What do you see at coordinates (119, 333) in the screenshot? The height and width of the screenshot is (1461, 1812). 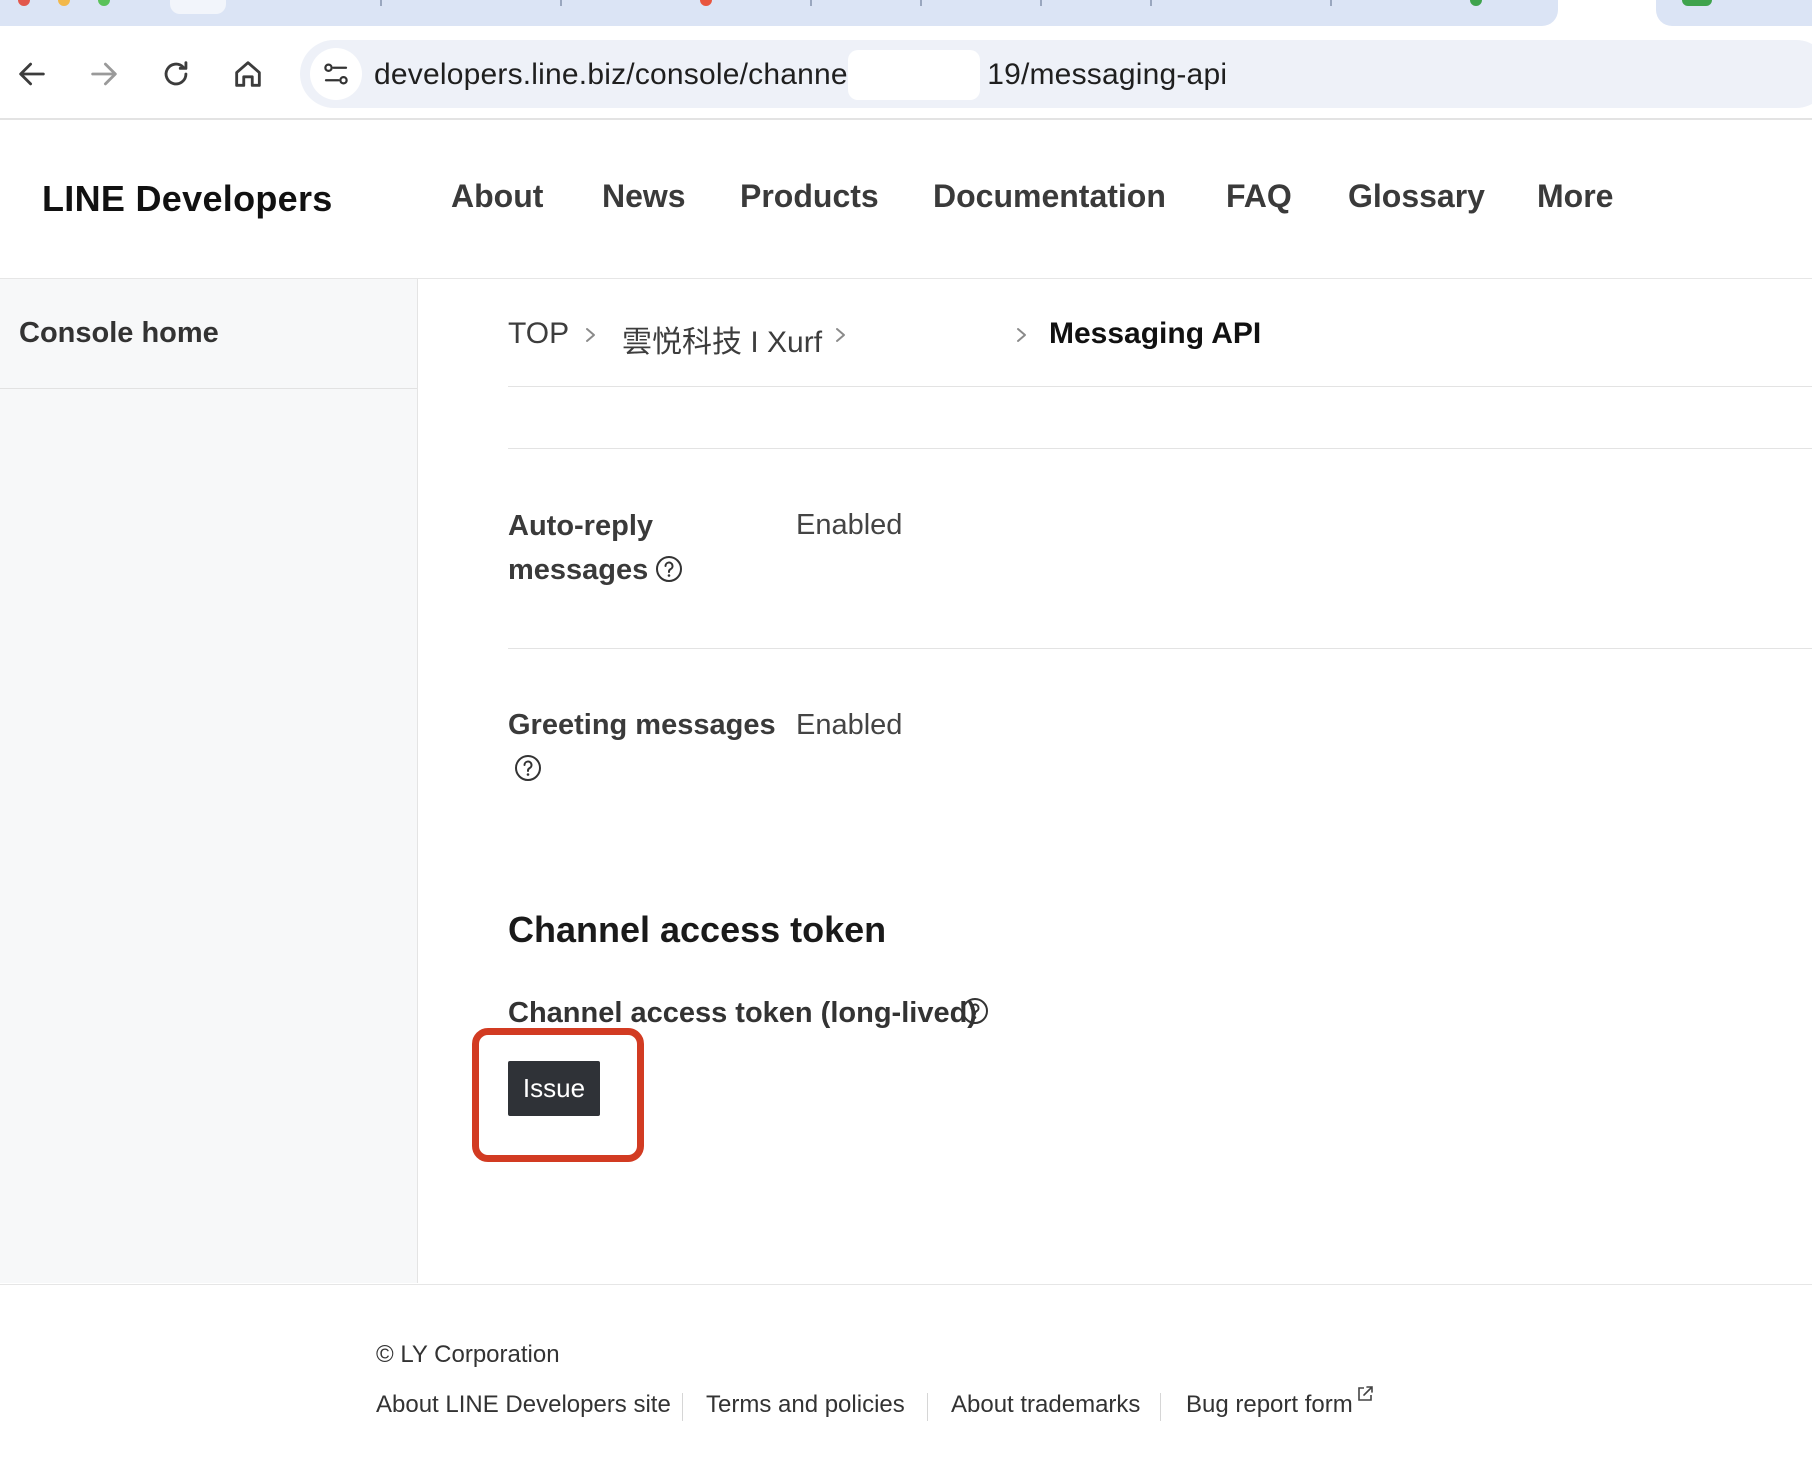 I see `sidebar-item-label: Console home` at bounding box center [119, 333].